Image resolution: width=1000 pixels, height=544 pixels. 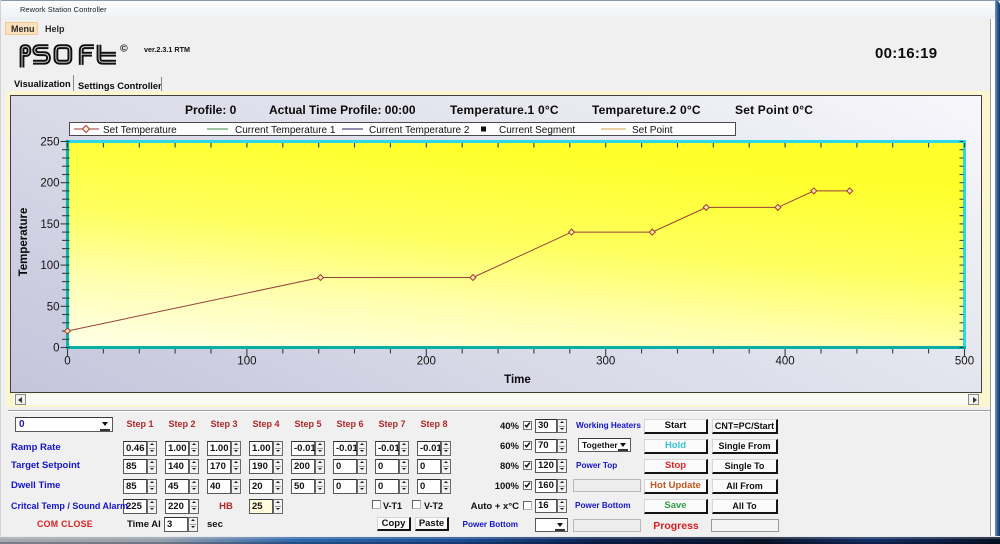 What do you see at coordinates (785, 362) in the screenshot?
I see `svg-text: 400` at bounding box center [785, 362].